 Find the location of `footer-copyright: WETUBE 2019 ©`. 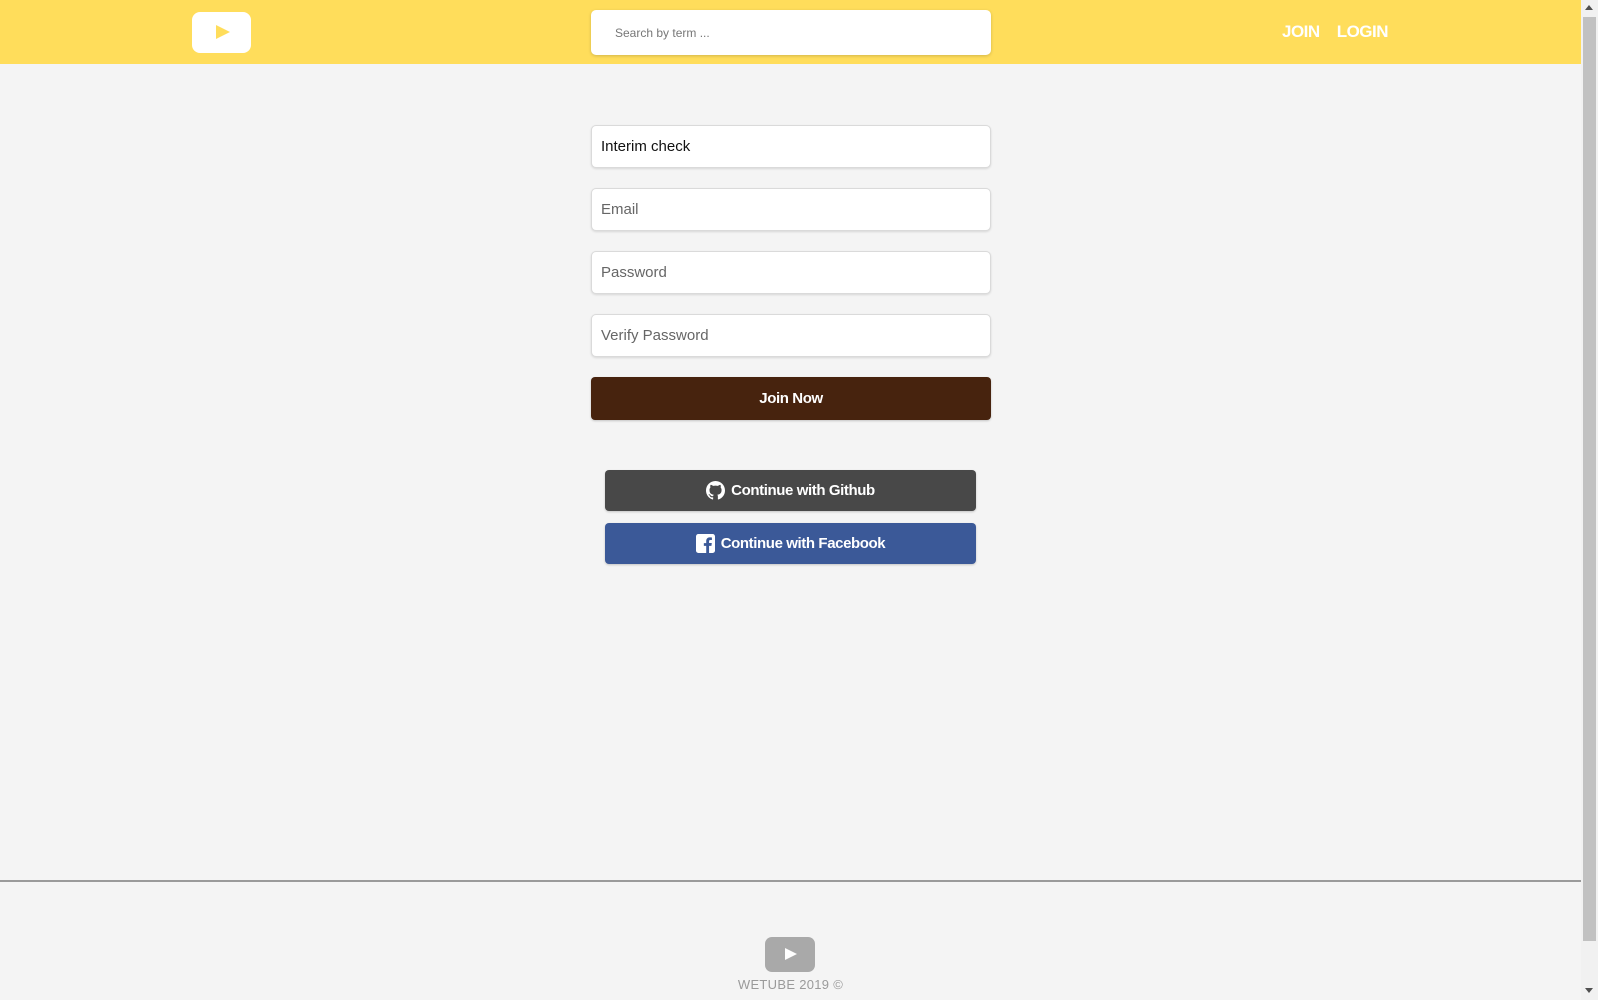

footer-copyright: WETUBE 2019 © is located at coordinates (790, 984).